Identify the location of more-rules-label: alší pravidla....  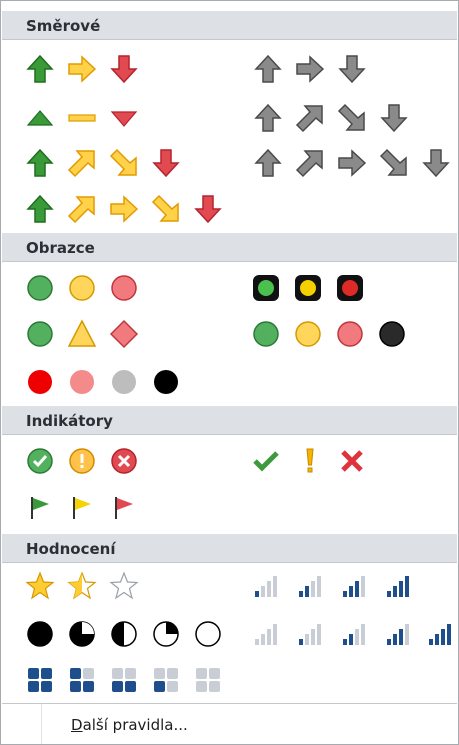
(135, 725).